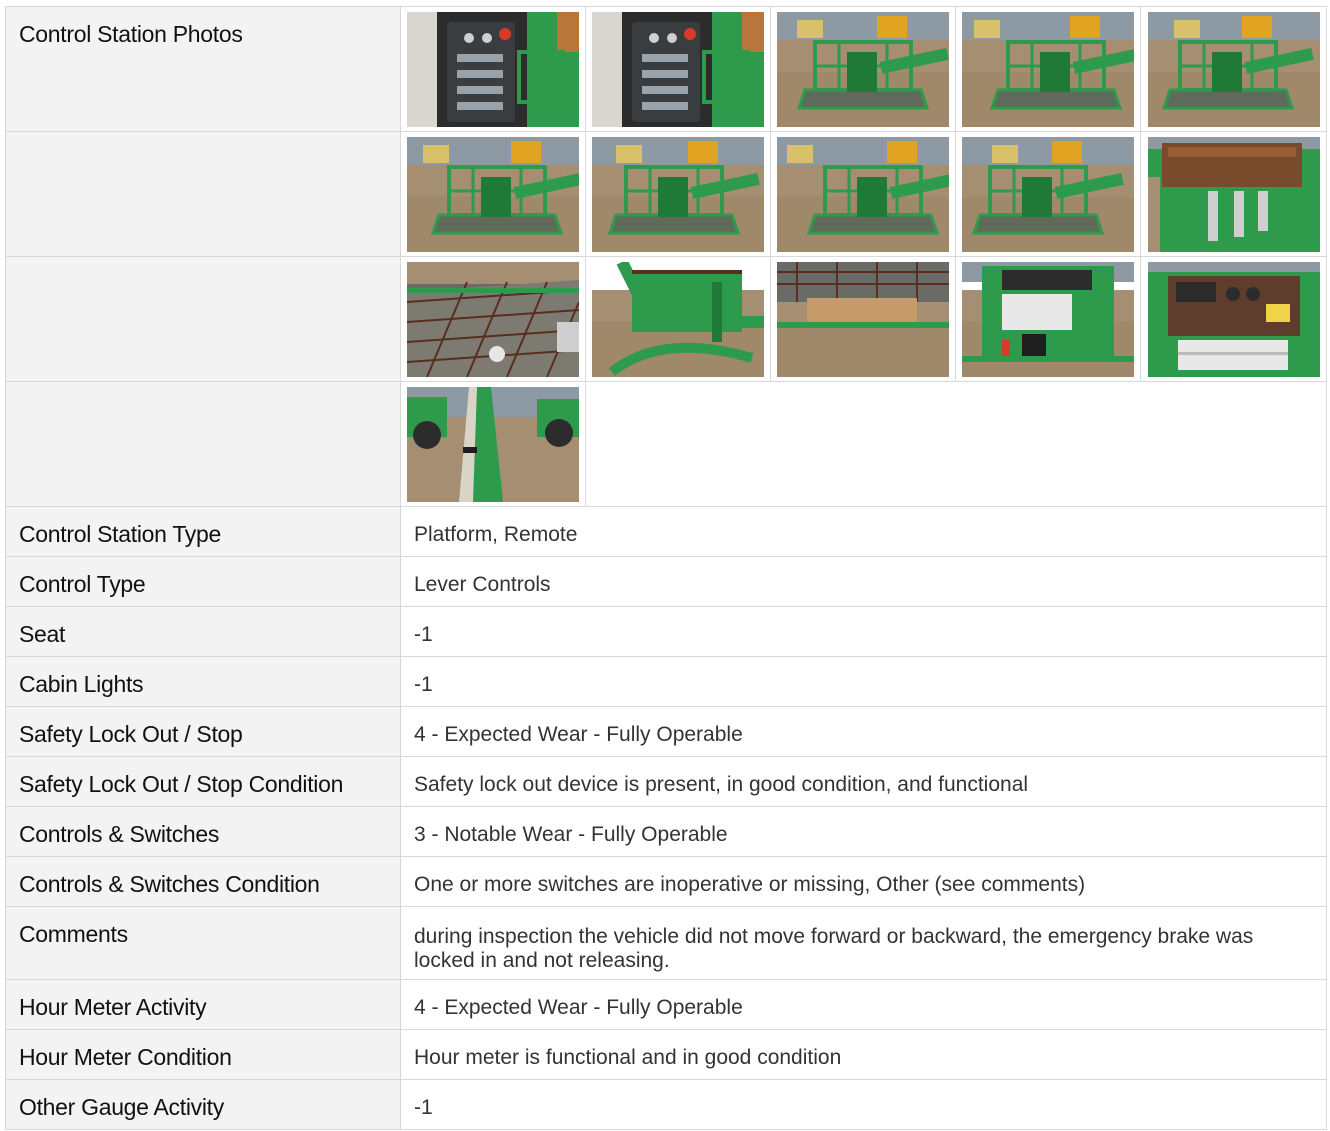 The width and height of the screenshot is (1330, 1131). I want to click on field-label: Control Type, so click(203, 581).